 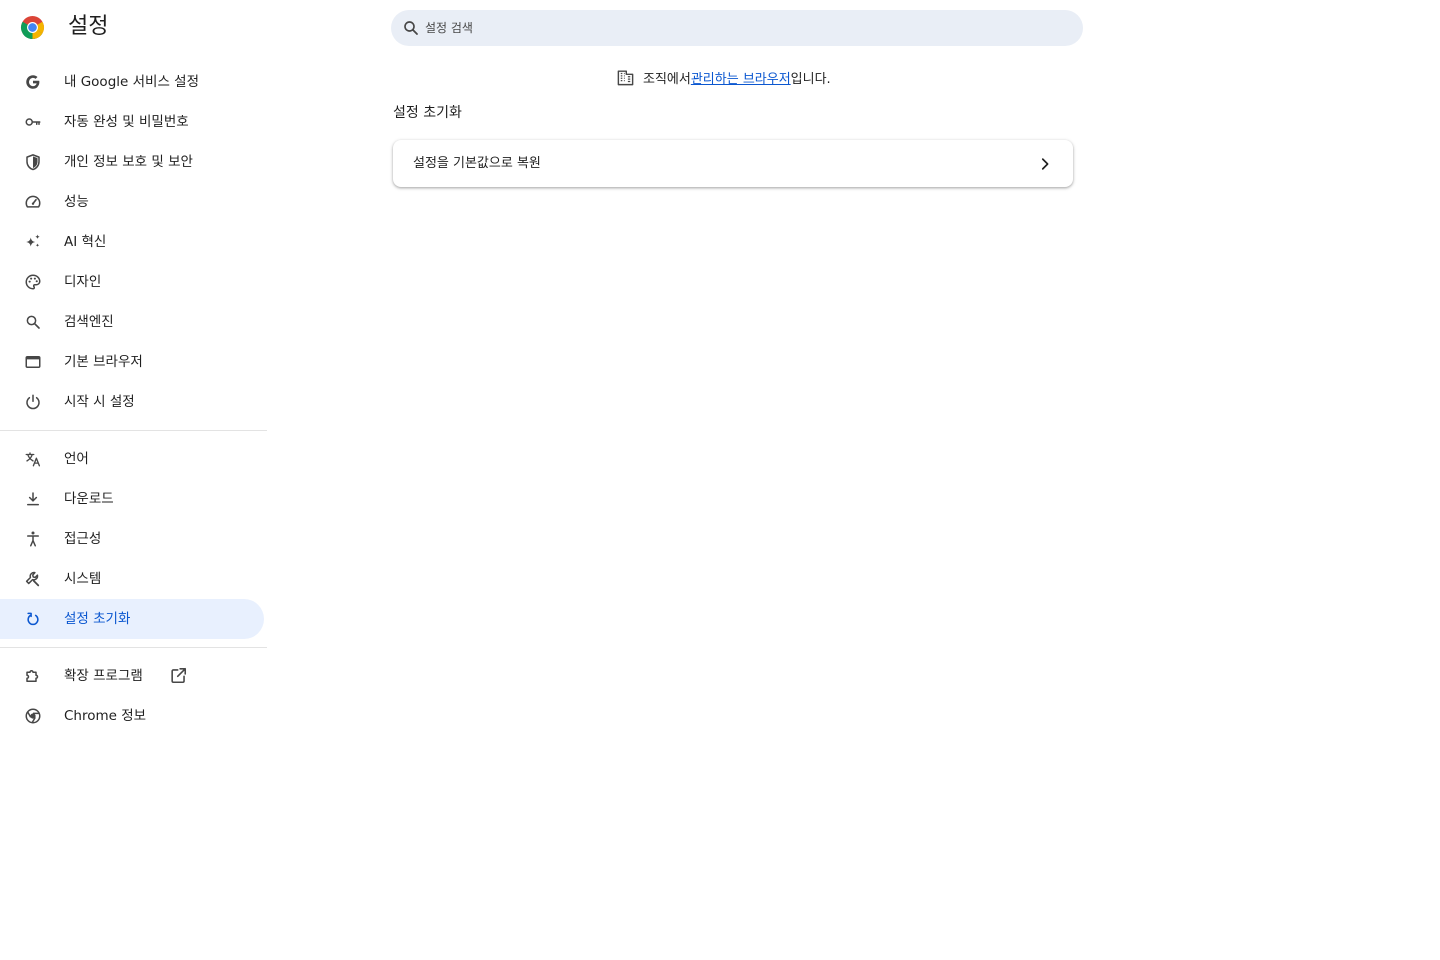 I want to click on download-icon, so click(x=33, y=499).